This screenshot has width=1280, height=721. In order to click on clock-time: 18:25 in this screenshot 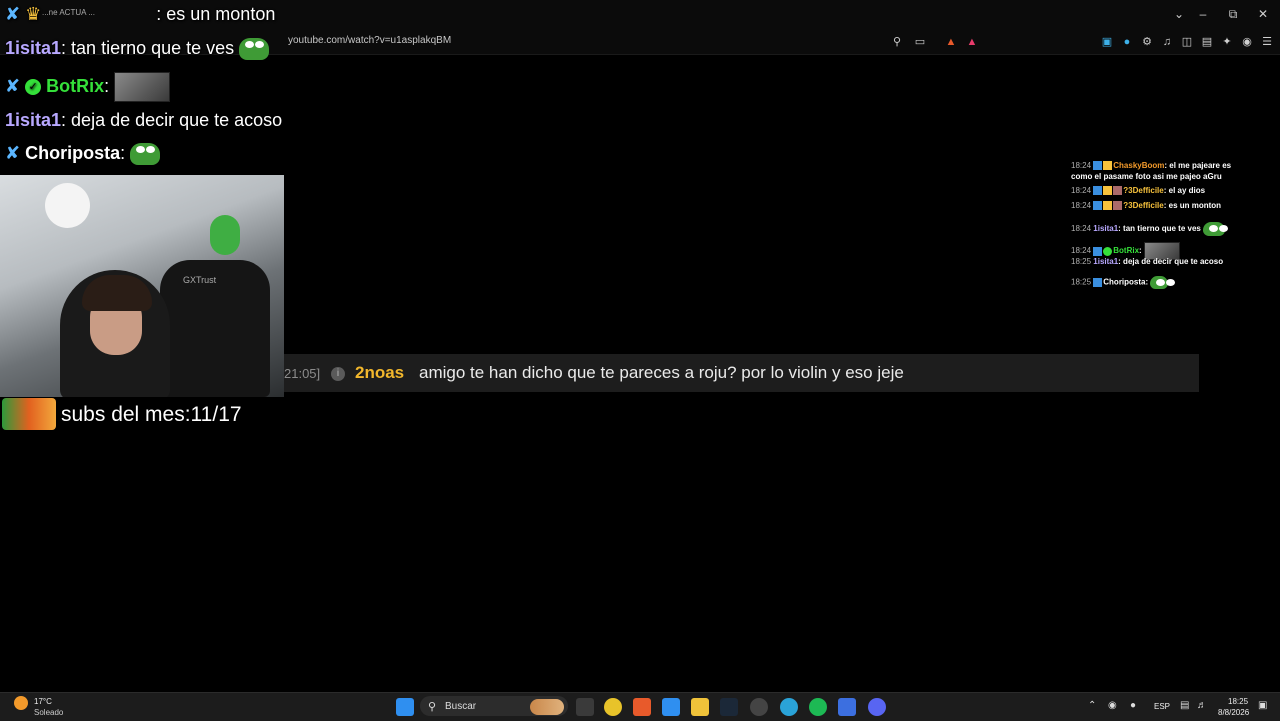, I will do `click(1238, 701)`.